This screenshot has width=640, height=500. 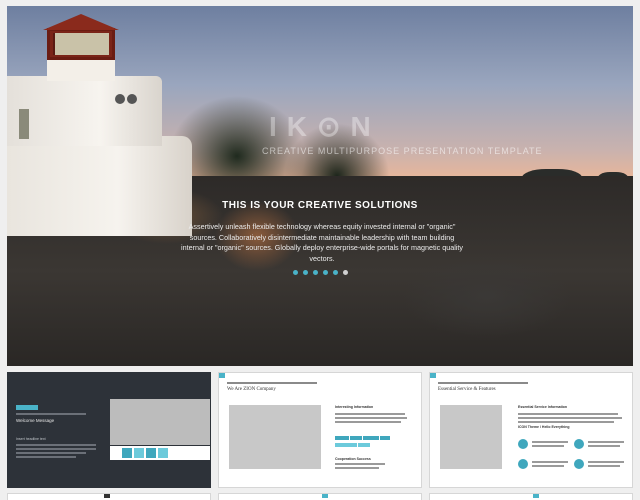 What do you see at coordinates (99, 186) in the screenshot?
I see `lighthouse-base` at bounding box center [99, 186].